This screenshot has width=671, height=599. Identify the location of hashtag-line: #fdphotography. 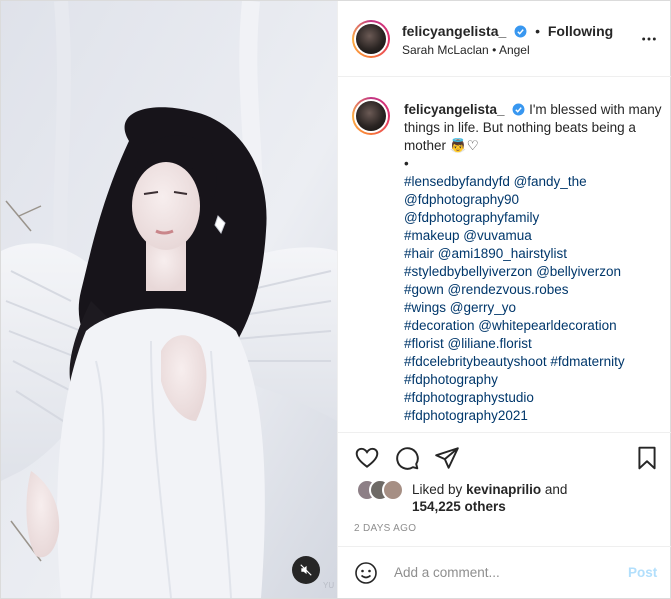
(534, 380).